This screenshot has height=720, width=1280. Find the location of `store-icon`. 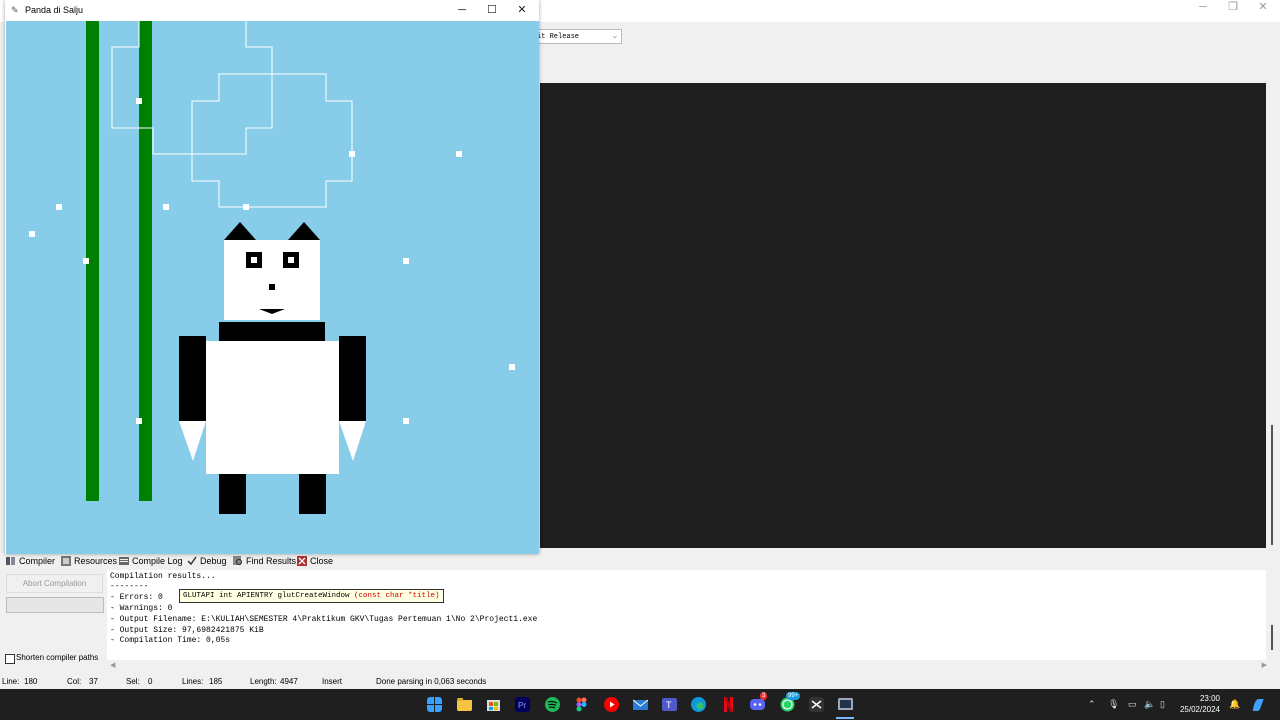

store-icon is located at coordinates (493, 704).